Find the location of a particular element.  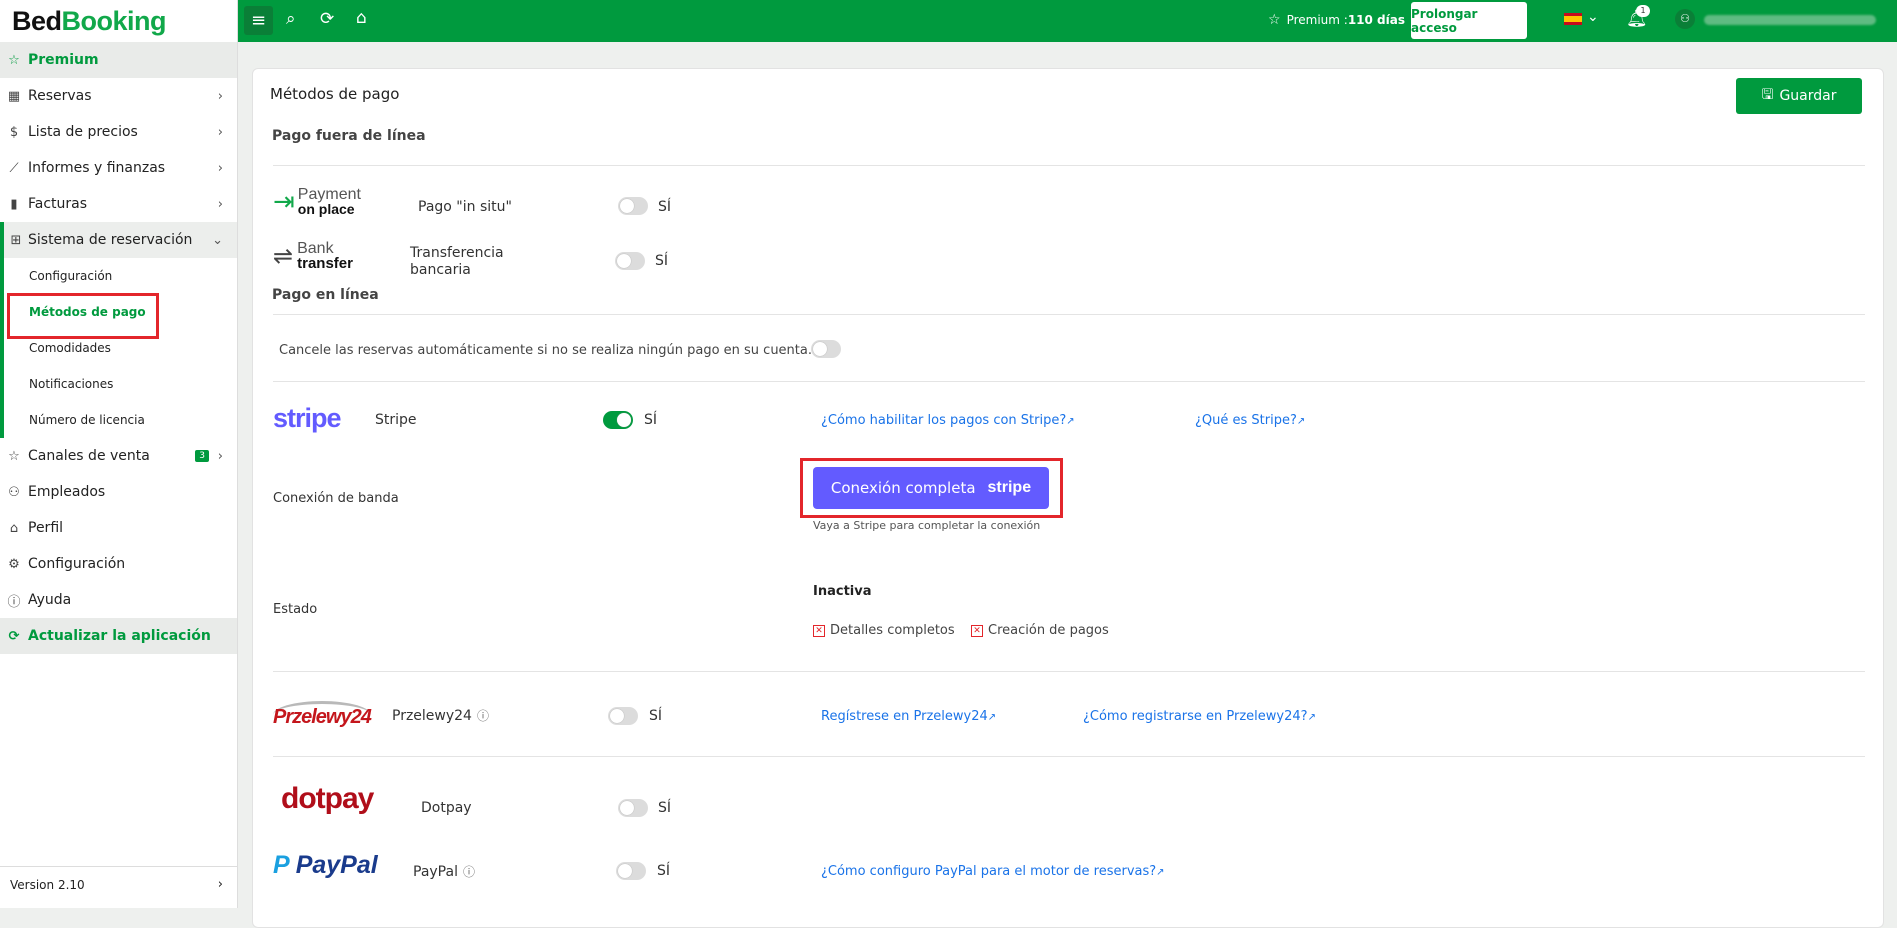

sidebar-item-employees: ⚇ Empleados is located at coordinates (118, 492).